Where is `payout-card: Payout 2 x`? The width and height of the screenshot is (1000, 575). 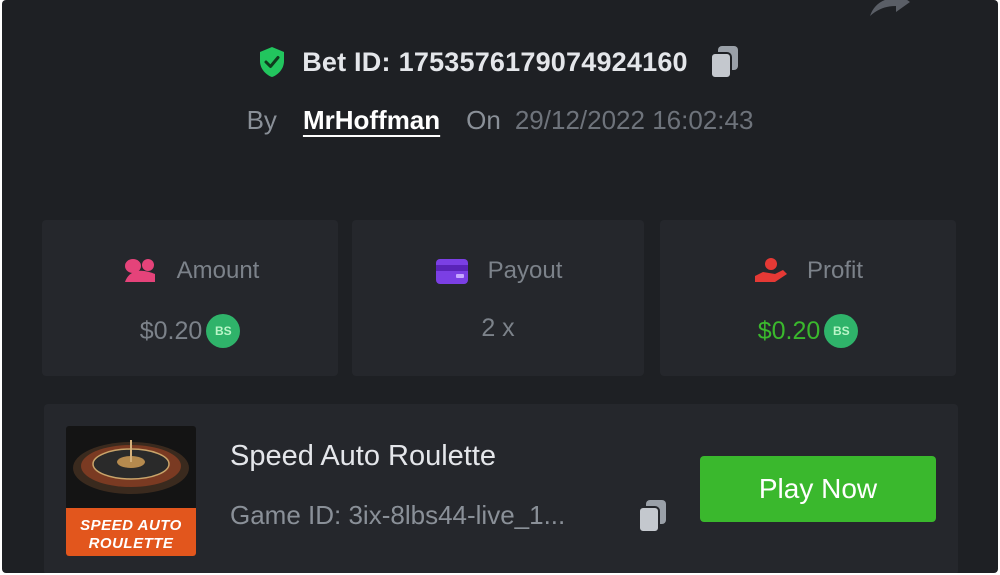 payout-card: Payout 2 x is located at coordinates (498, 298).